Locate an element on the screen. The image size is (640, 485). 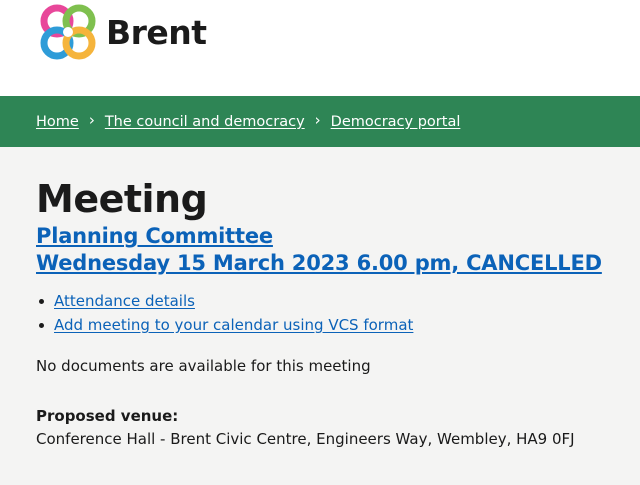
breadcrumb-home-link: Home is located at coordinates (57, 122).